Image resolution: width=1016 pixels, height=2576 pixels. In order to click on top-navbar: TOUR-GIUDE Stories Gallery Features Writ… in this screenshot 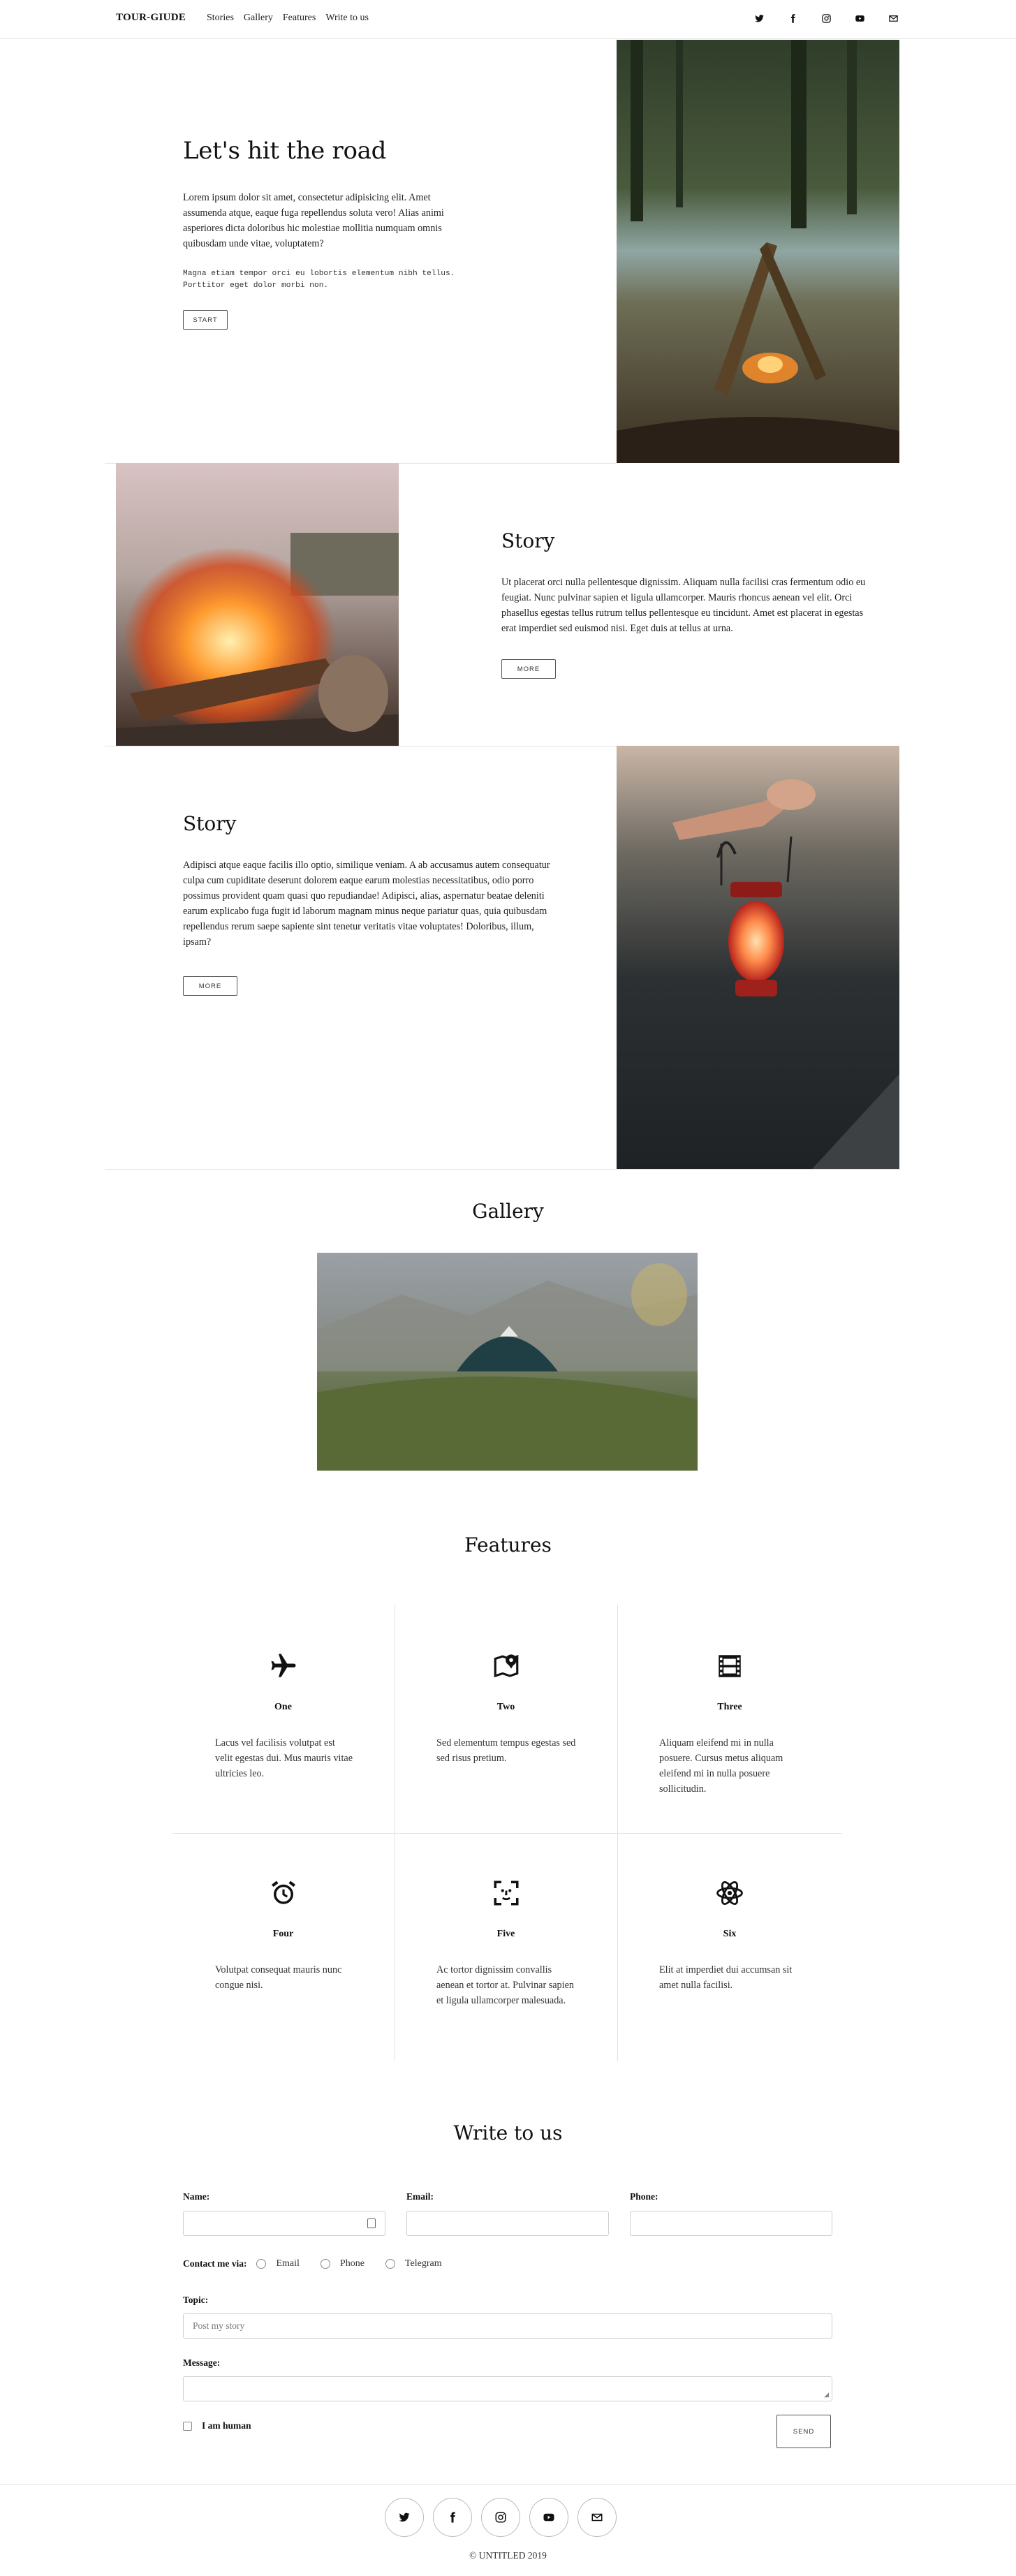, I will do `click(508, 19)`.